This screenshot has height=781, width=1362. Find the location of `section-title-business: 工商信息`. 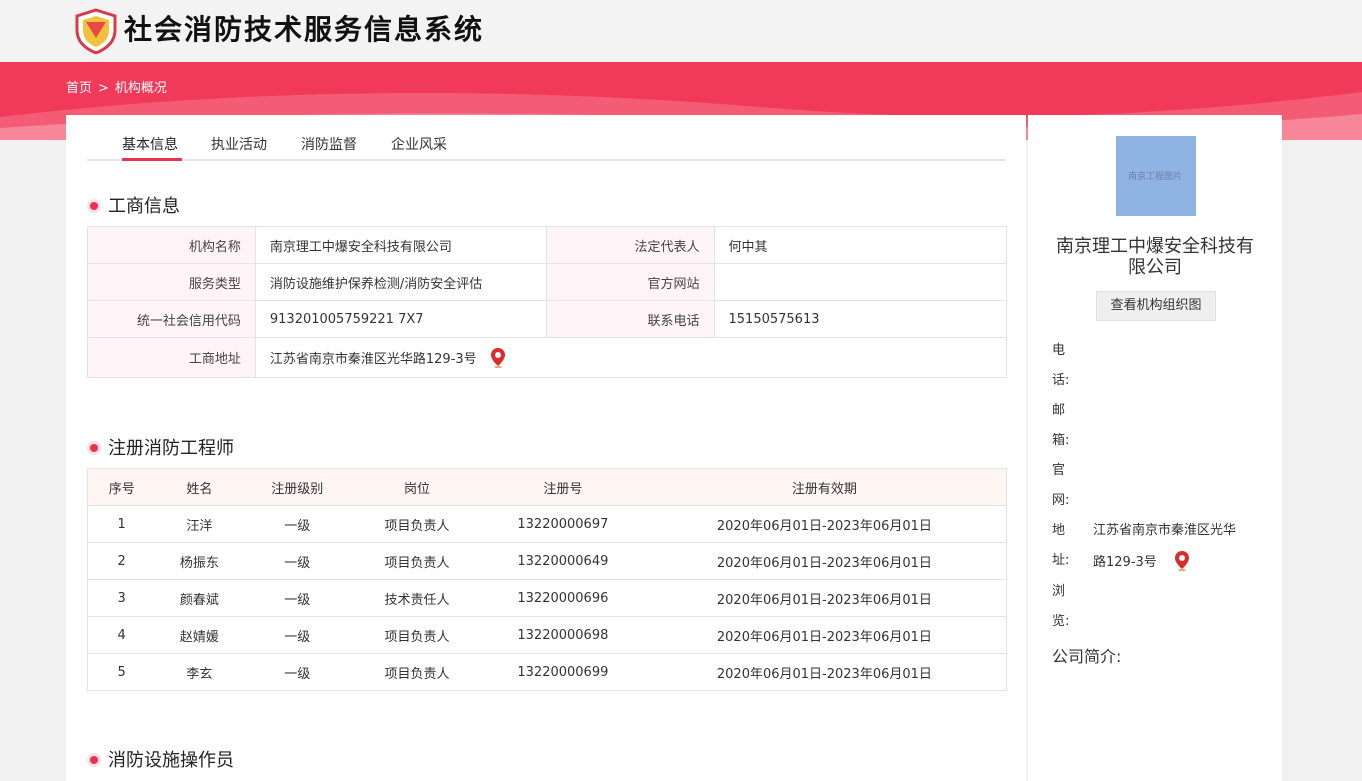

section-title-business: 工商信息 is located at coordinates (133, 207).